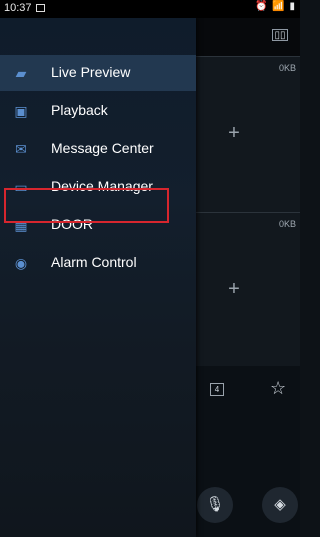 This screenshot has height=537, width=320. Describe the element at coordinates (18, 8) in the screenshot. I see `status-time: 10:37` at that location.